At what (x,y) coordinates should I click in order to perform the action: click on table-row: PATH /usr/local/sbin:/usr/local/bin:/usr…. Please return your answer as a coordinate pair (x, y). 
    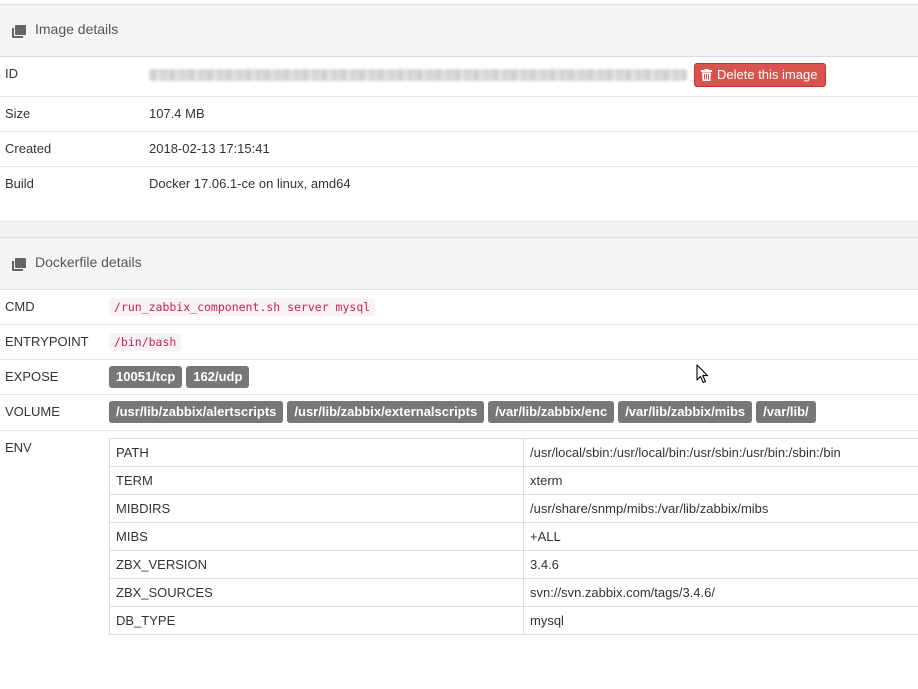
    Looking at the image, I should click on (513, 452).